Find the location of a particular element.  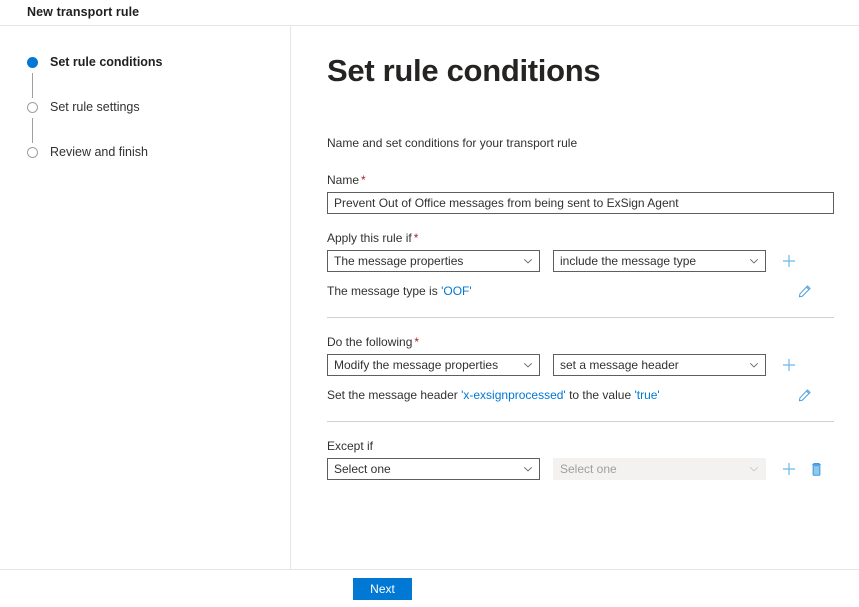

do-the-following-label: Do the following * is located at coordinates (580, 342).